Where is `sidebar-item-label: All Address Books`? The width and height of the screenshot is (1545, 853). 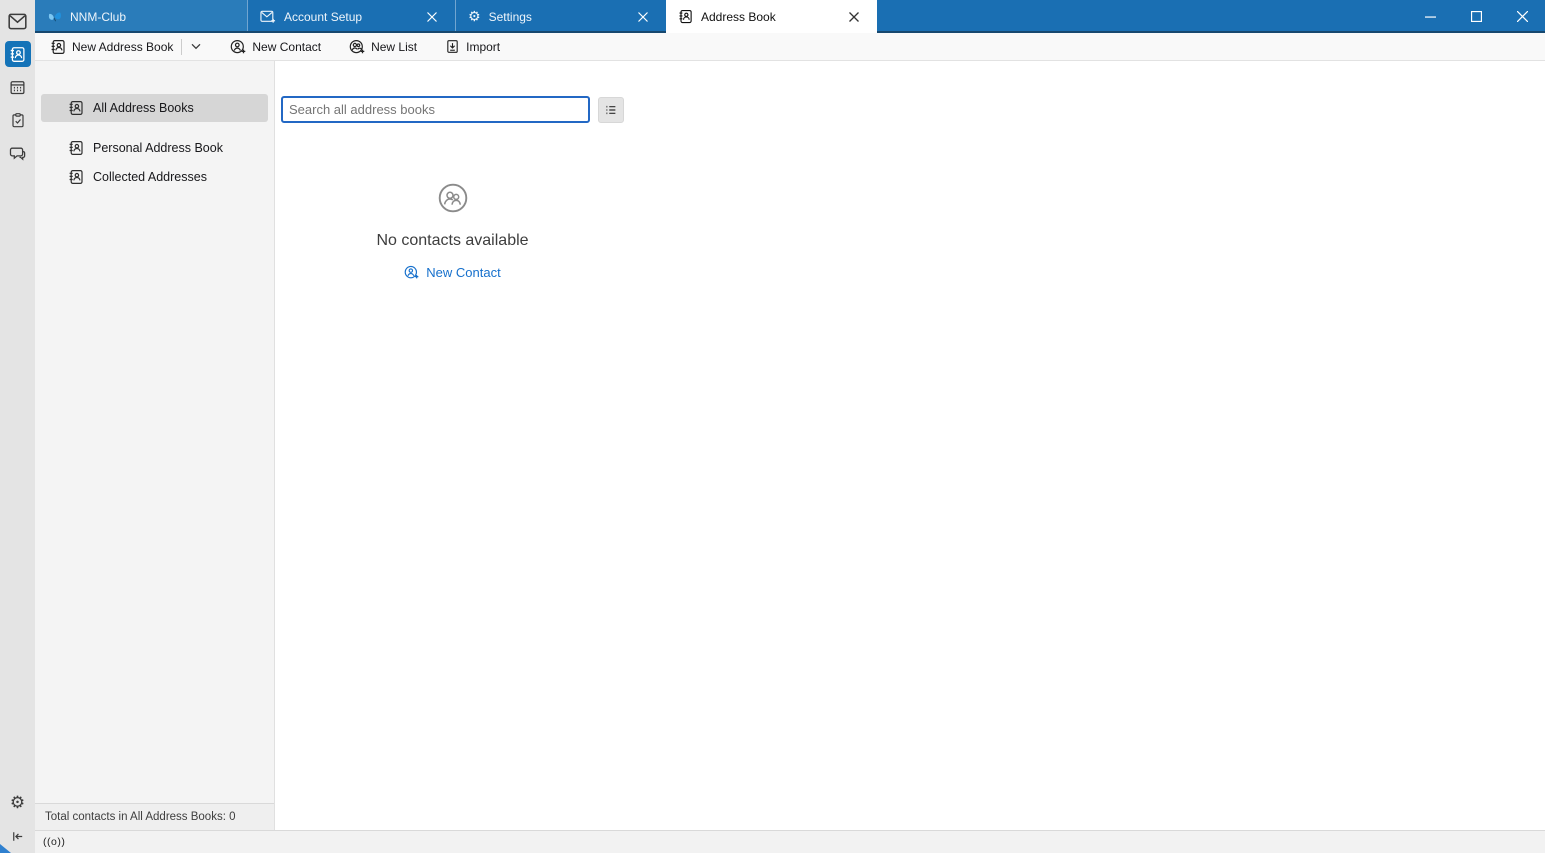 sidebar-item-label: All Address Books is located at coordinates (143, 108).